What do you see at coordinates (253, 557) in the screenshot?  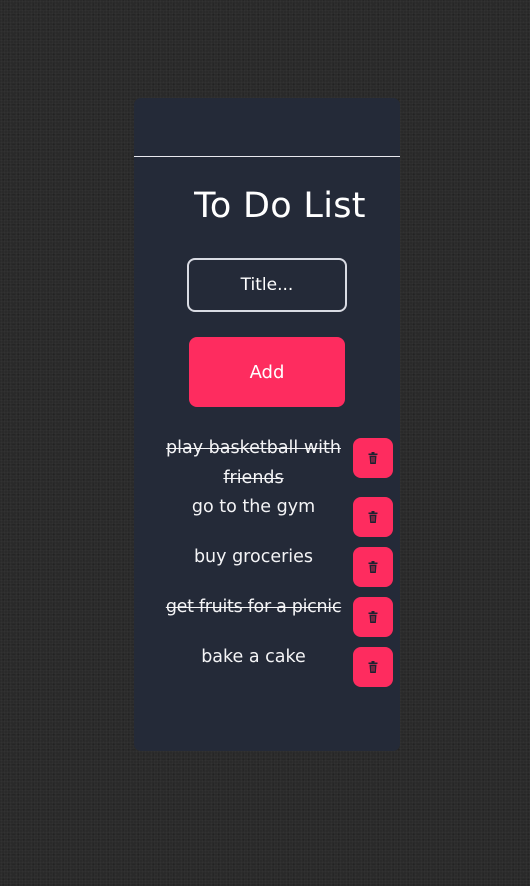 I see `todo-text: buy groceries` at bounding box center [253, 557].